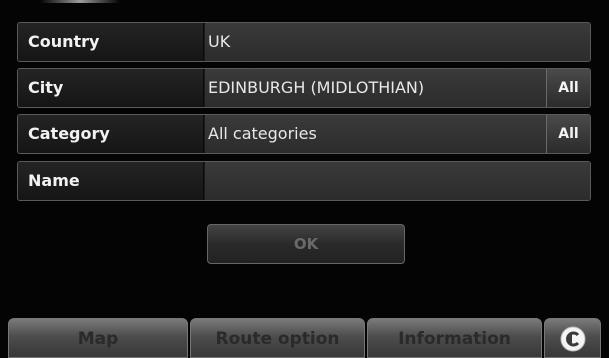  Describe the element at coordinates (375, 134) in the screenshot. I see `category-field: All categories` at that location.